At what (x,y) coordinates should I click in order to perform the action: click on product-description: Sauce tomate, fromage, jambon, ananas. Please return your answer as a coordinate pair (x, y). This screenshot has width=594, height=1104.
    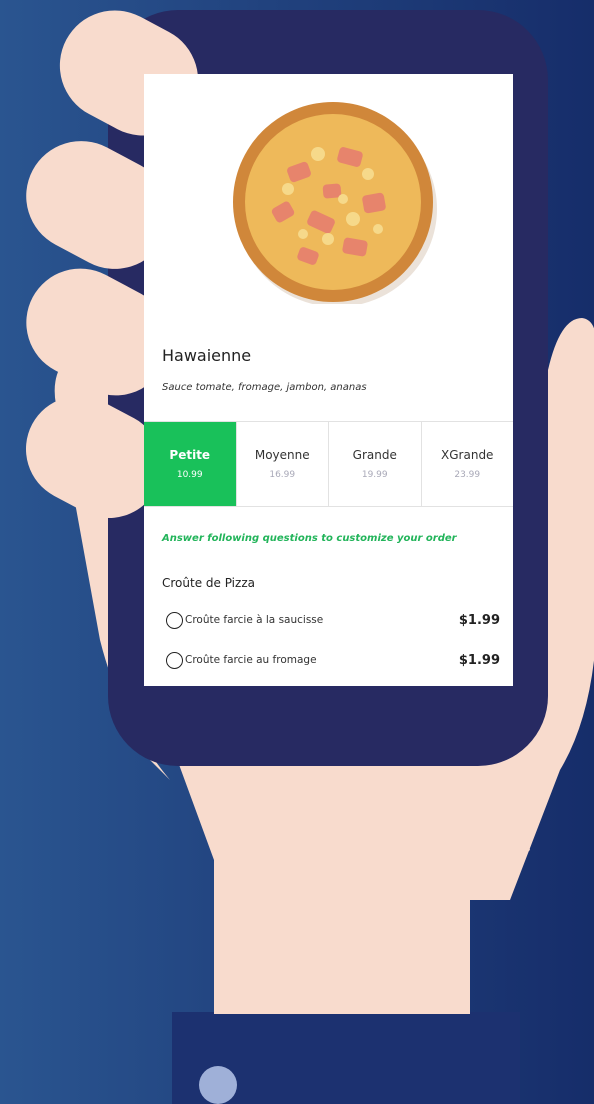
    Looking at the image, I should click on (264, 387).